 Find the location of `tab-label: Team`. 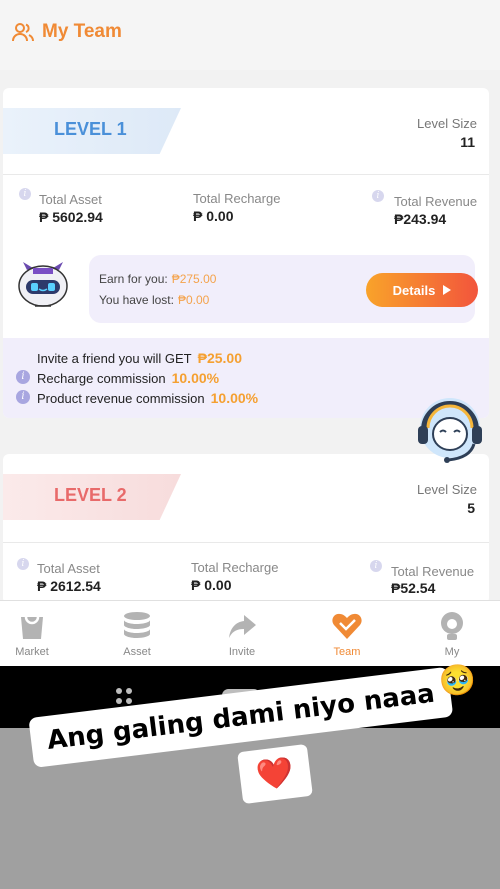

tab-label: Team is located at coordinates (347, 652).